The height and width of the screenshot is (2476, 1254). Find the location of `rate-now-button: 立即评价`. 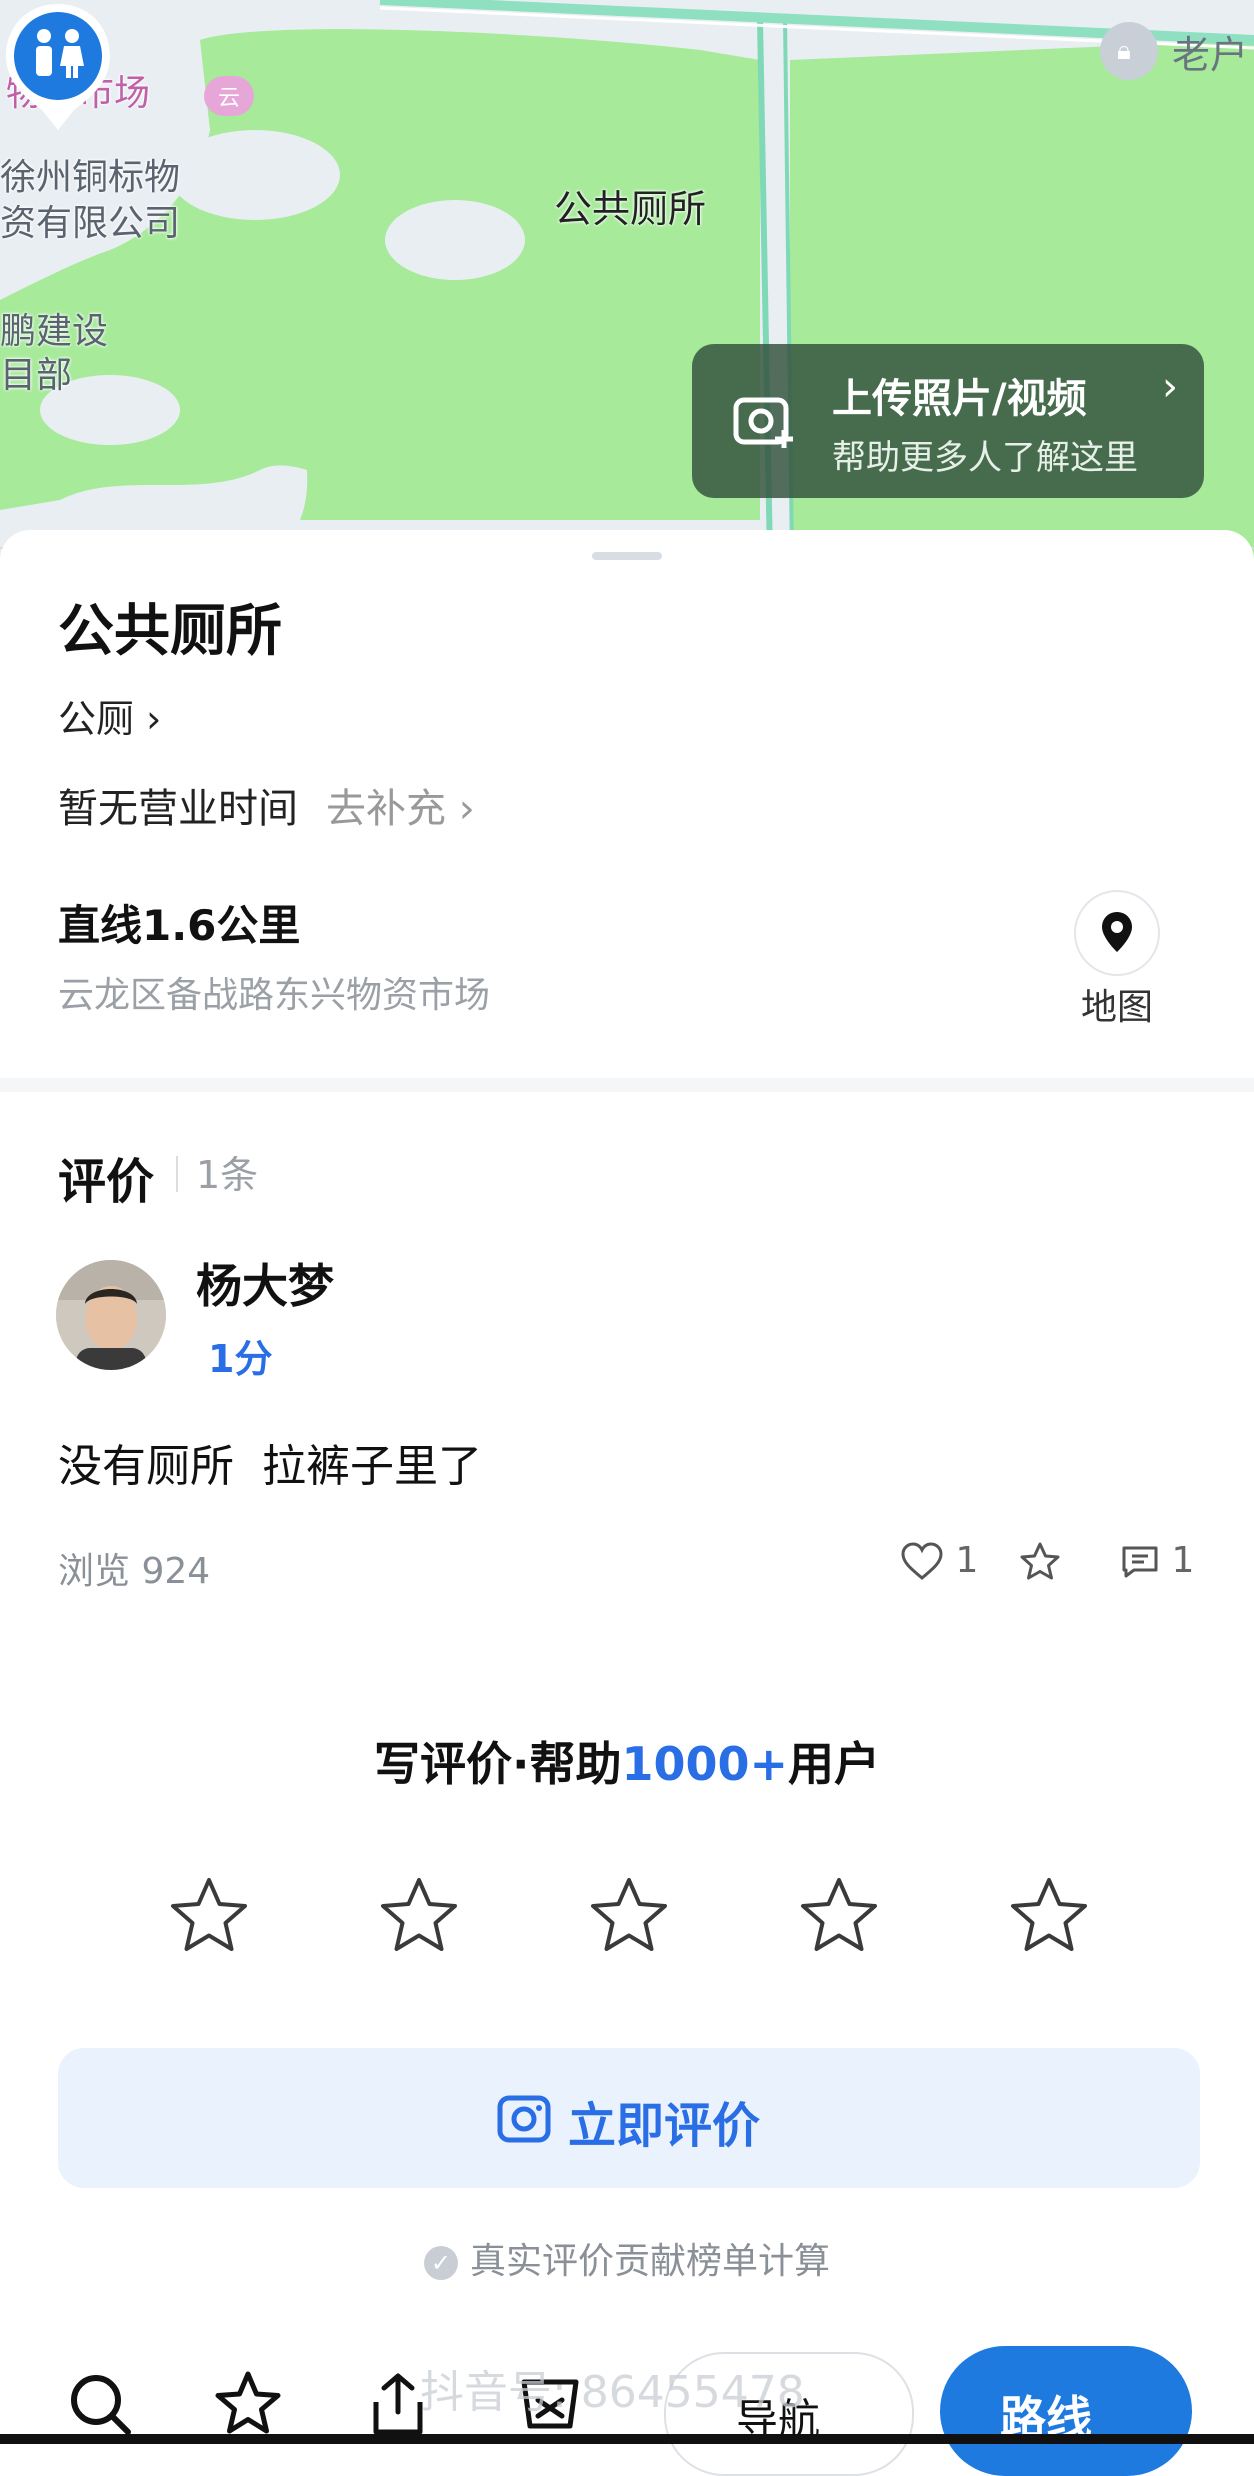

rate-now-button: 立即评价 is located at coordinates (629, 2118).